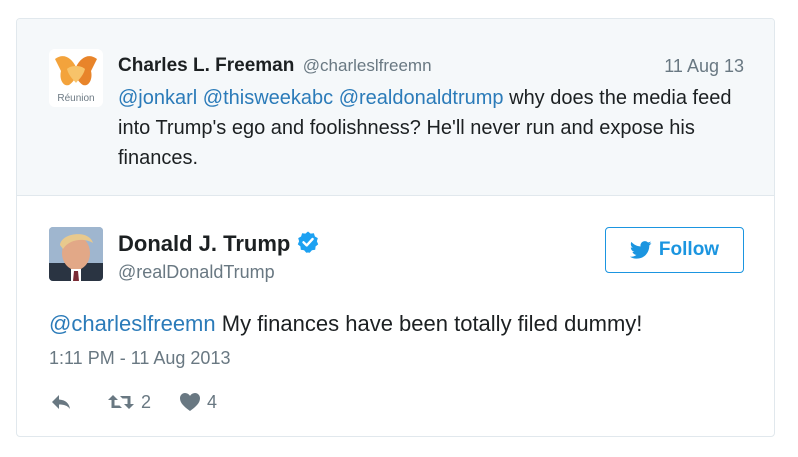 The height and width of the screenshot is (457, 798). What do you see at coordinates (704, 66) in the screenshot?
I see `tweet-date: 11 Aug 13` at bounding box center [704, 66].